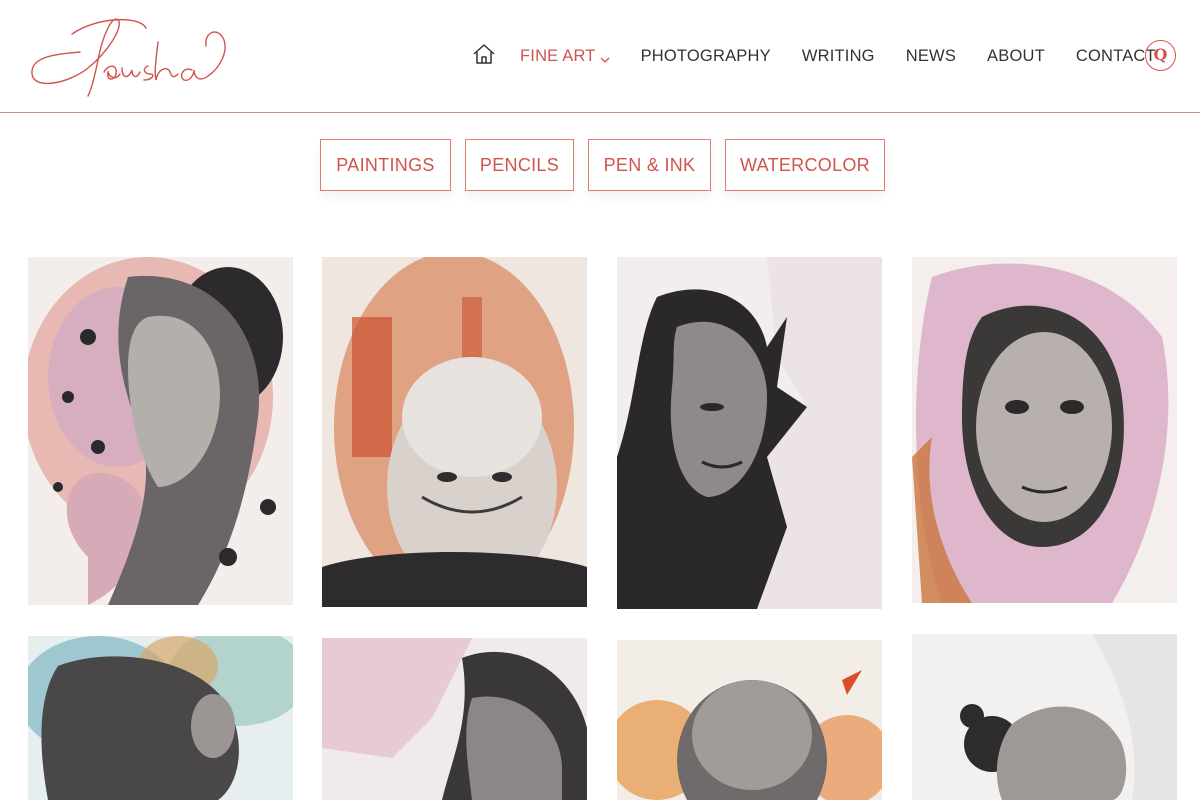  I want to click on nav-item-label: NEWS, so click(931, 55).